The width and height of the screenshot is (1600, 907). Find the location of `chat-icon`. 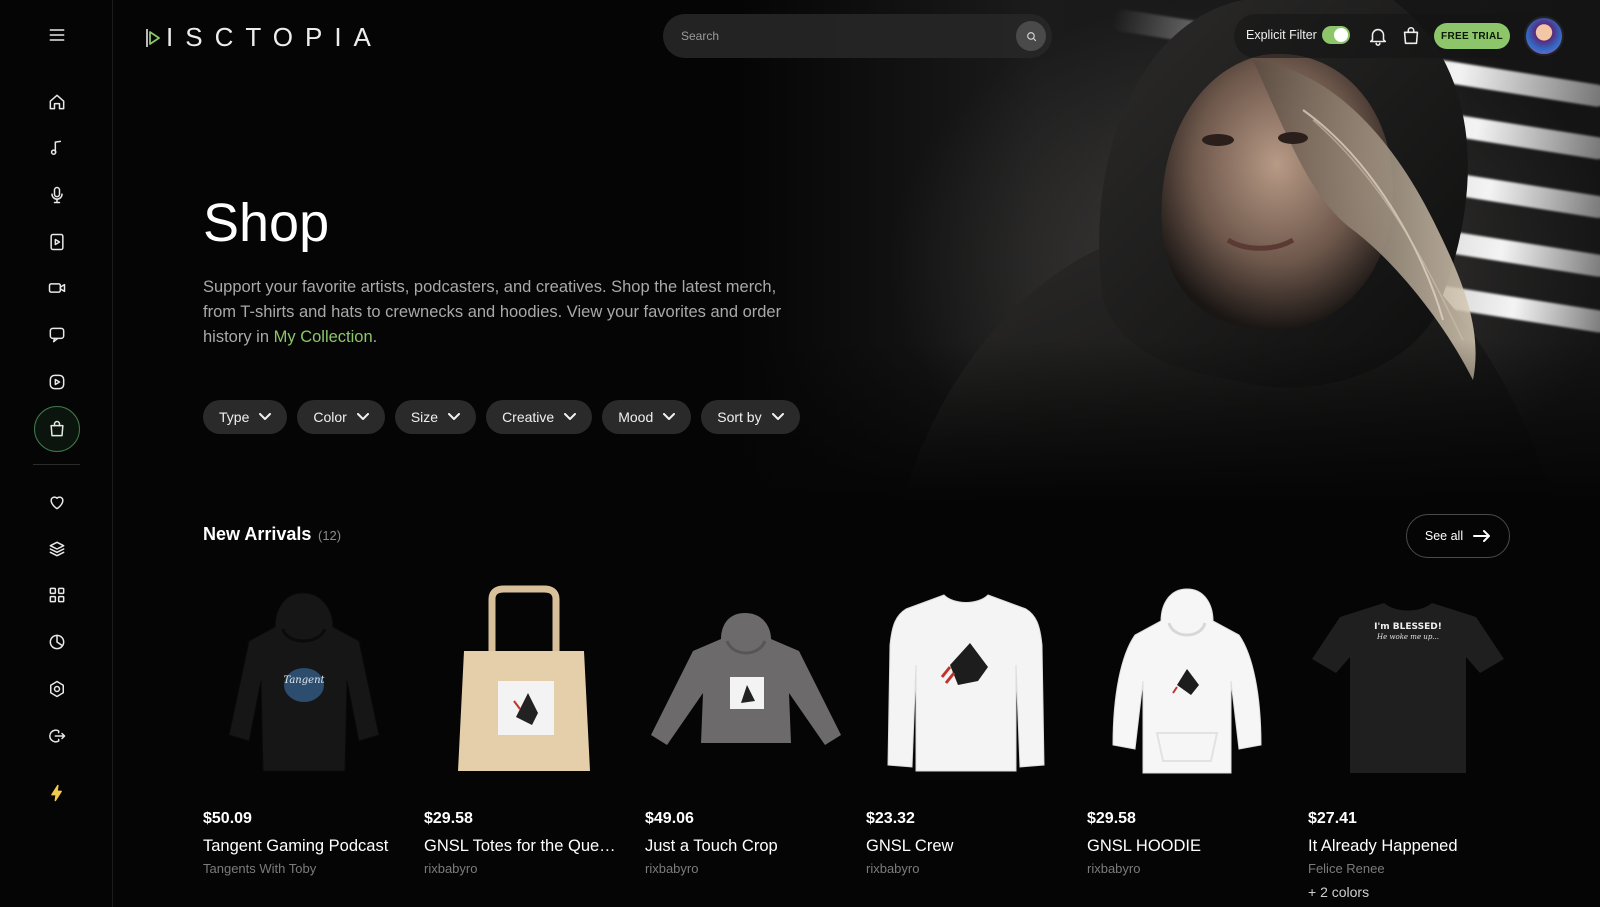

chat-icon is located at coordinates (57, 335).